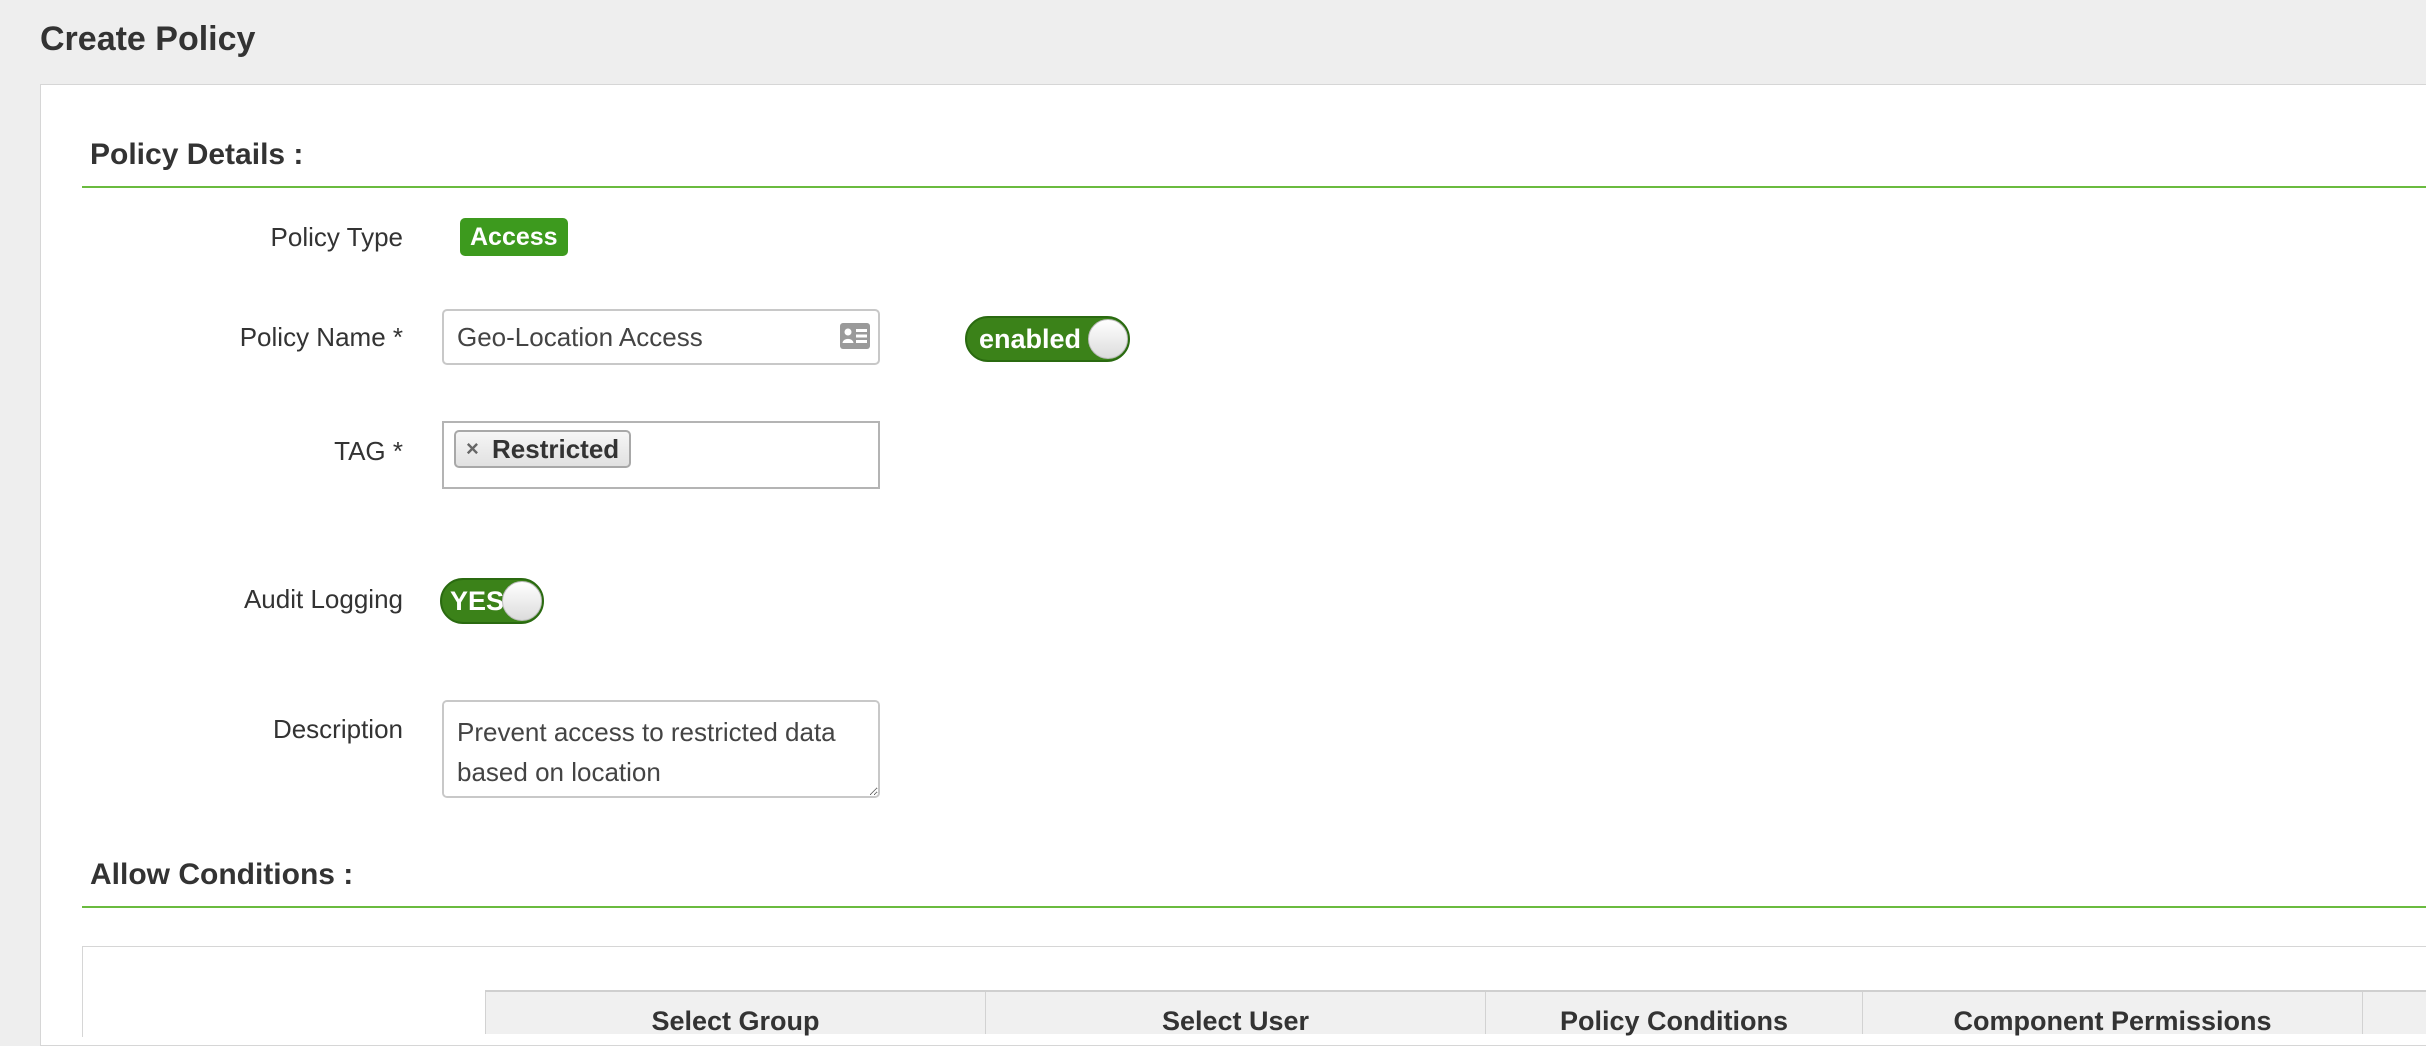  What do you see at coordinates (514, 237) in the screenshot?
I see `policy-type-badge: Access` at bounding box center [514, 237].